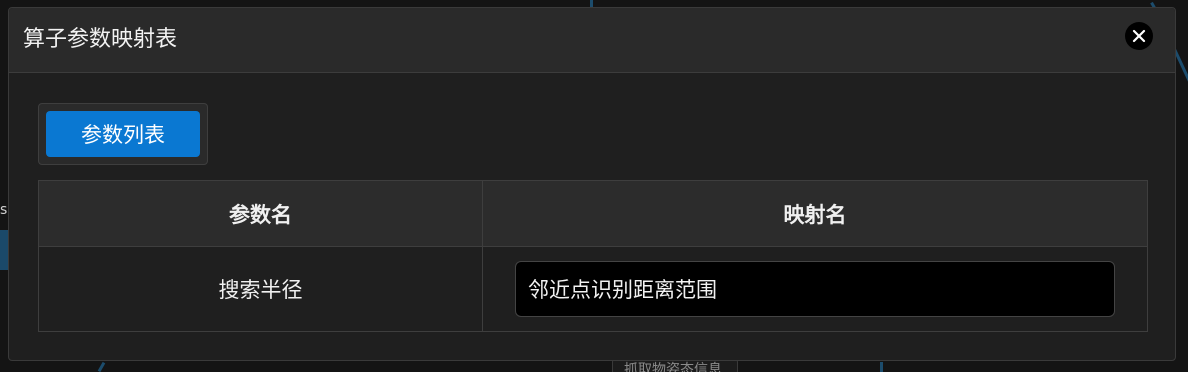 Image resolution: width=1188 pixels, height=372 pixels. I want to click on tab-parameter-list: 参数列表, so click(123, 134).